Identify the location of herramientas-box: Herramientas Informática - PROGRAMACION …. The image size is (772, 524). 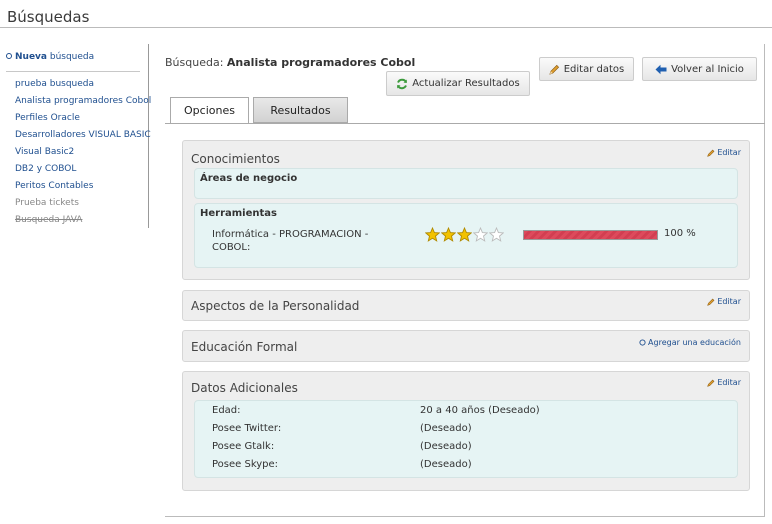
(466, 235).